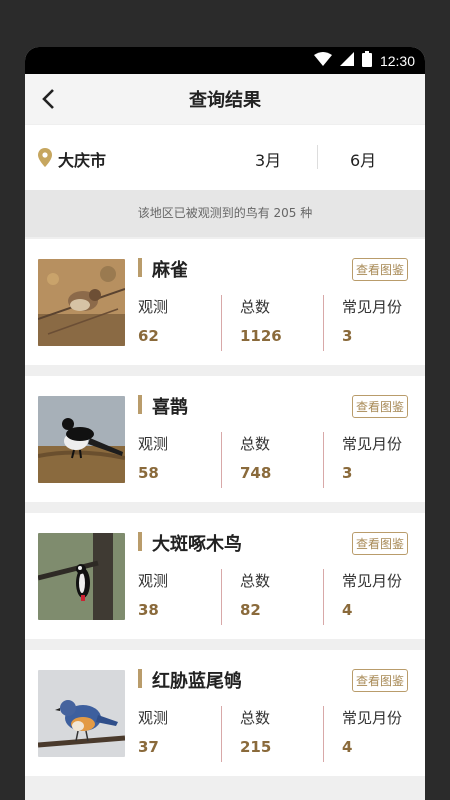  Describe the element at coordinates (256, 747) in the screenshot. I see `total-value: 215` at that location.